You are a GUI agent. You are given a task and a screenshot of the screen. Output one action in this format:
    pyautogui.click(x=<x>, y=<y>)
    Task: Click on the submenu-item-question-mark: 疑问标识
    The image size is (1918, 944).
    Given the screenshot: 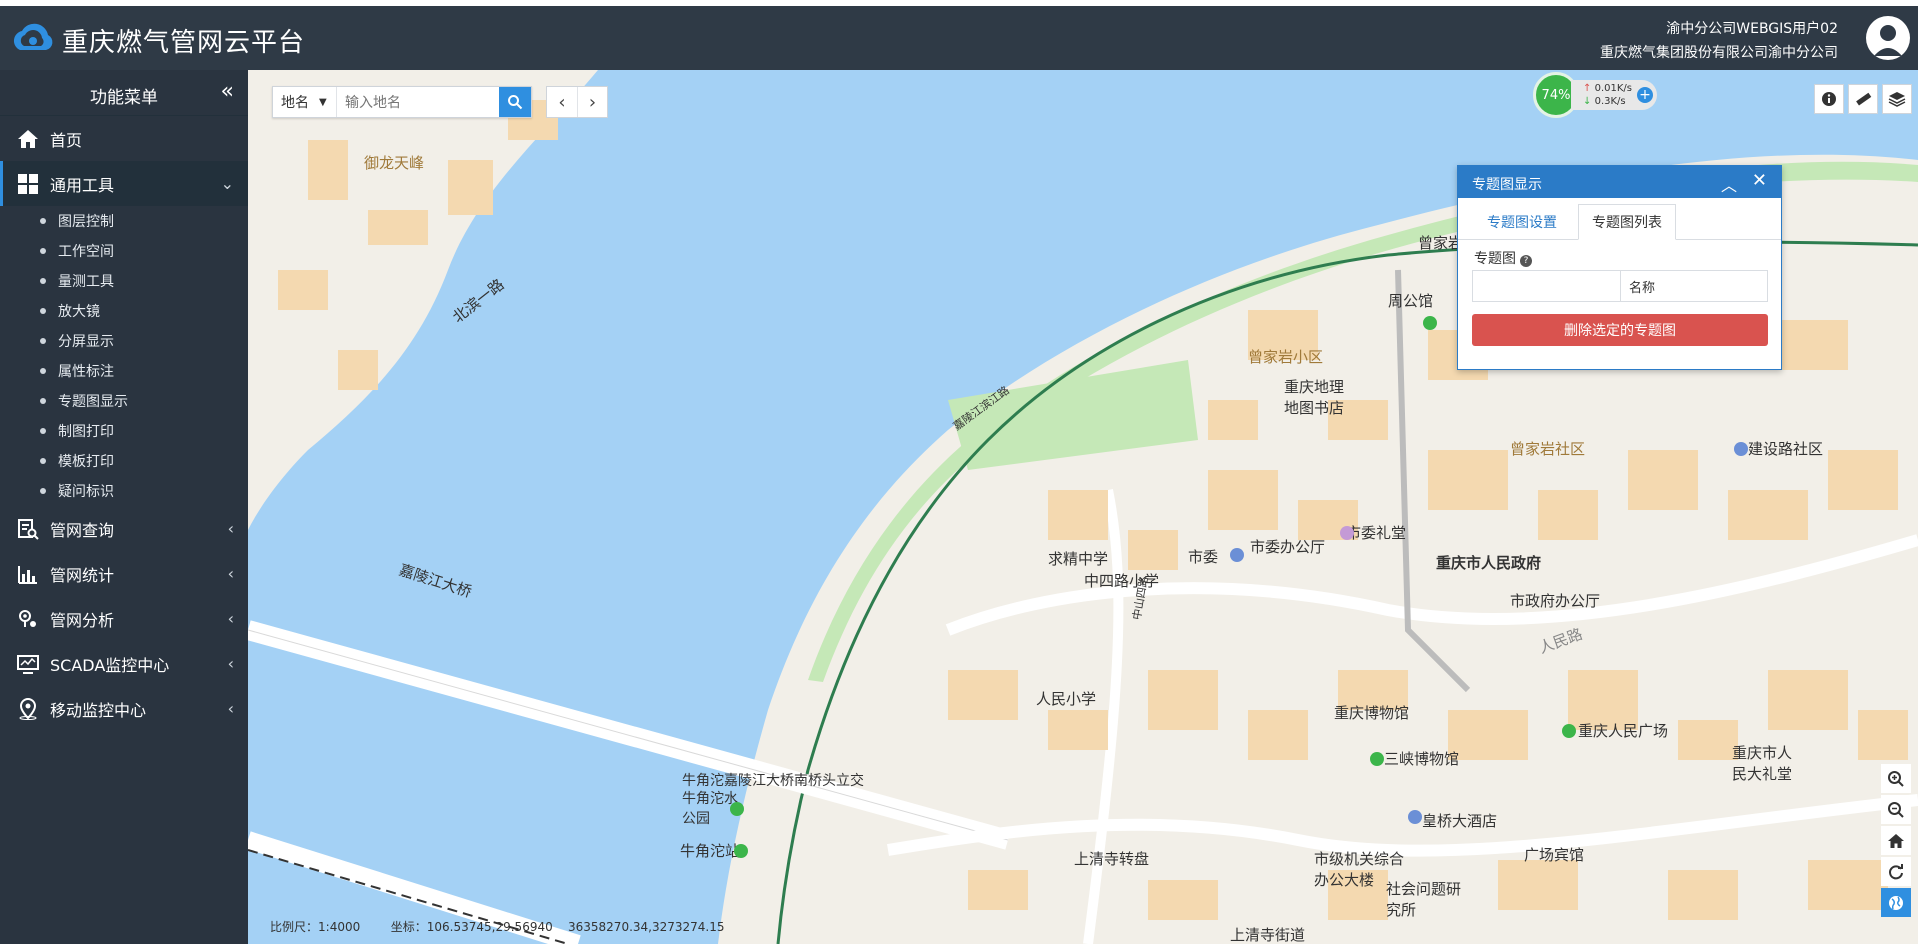 What is the action you would take?
    pyautogui.click(x=124, y=491)
    